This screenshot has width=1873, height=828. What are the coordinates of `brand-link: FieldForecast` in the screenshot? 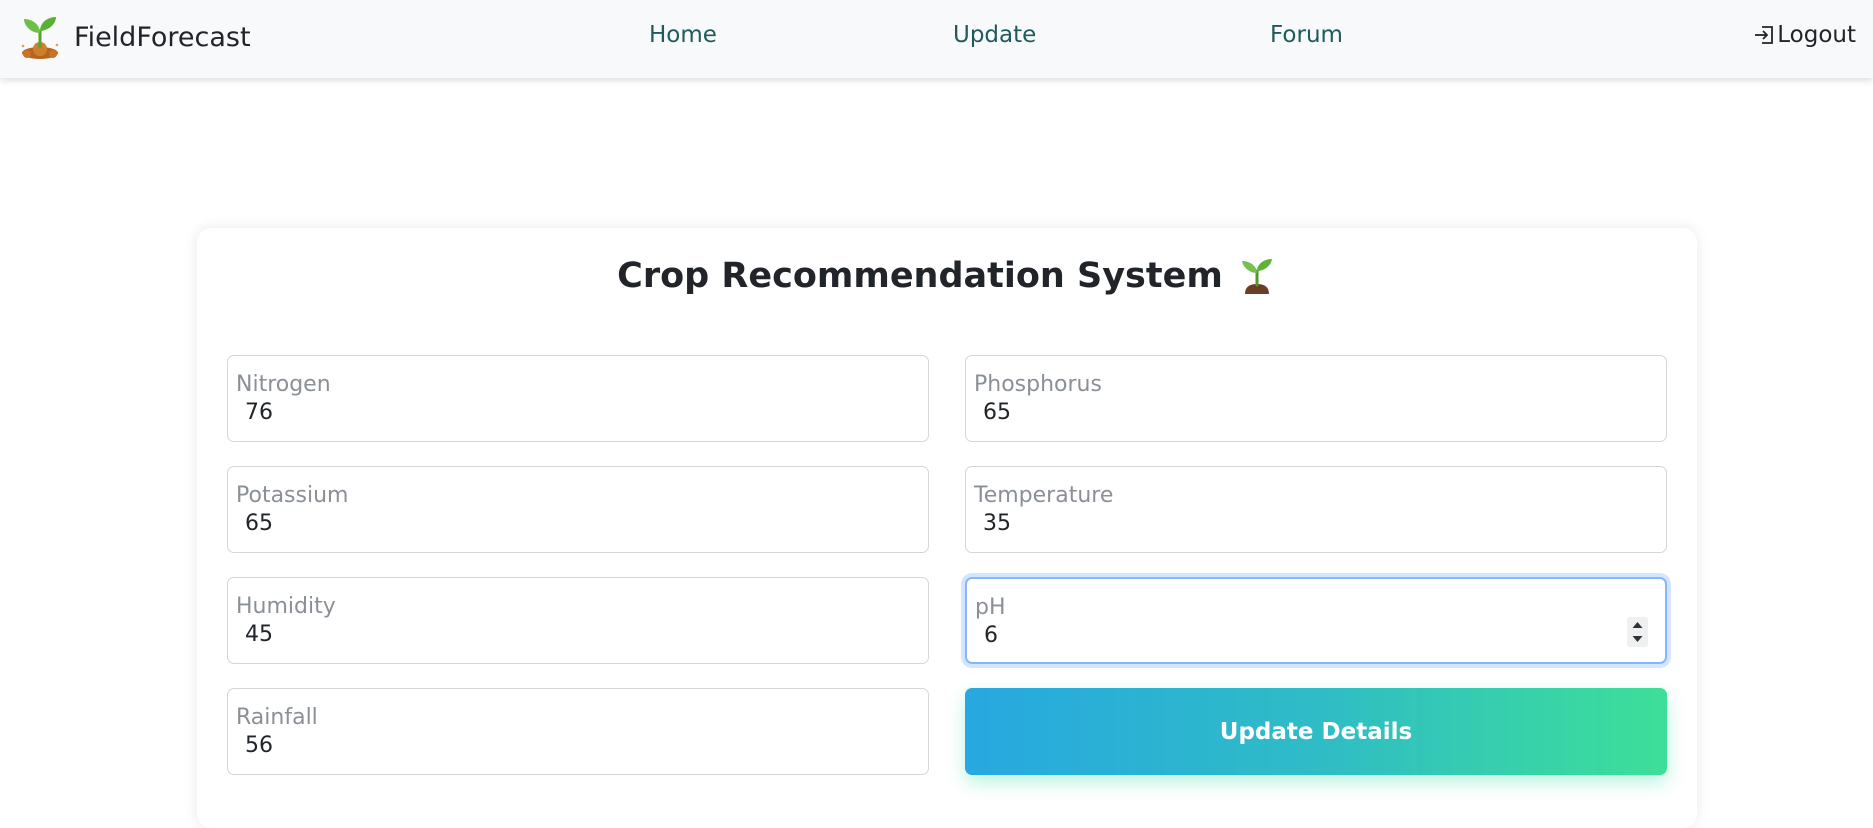 It's located at (134, 37).